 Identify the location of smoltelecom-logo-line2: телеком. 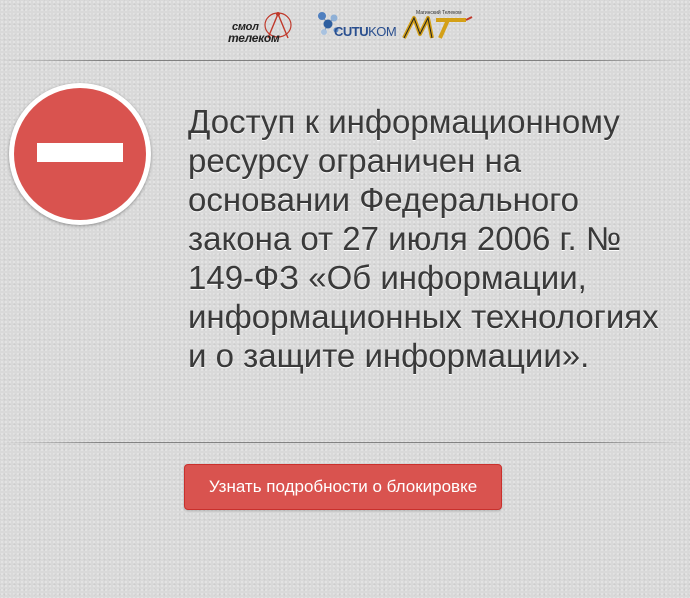
(254, 38).